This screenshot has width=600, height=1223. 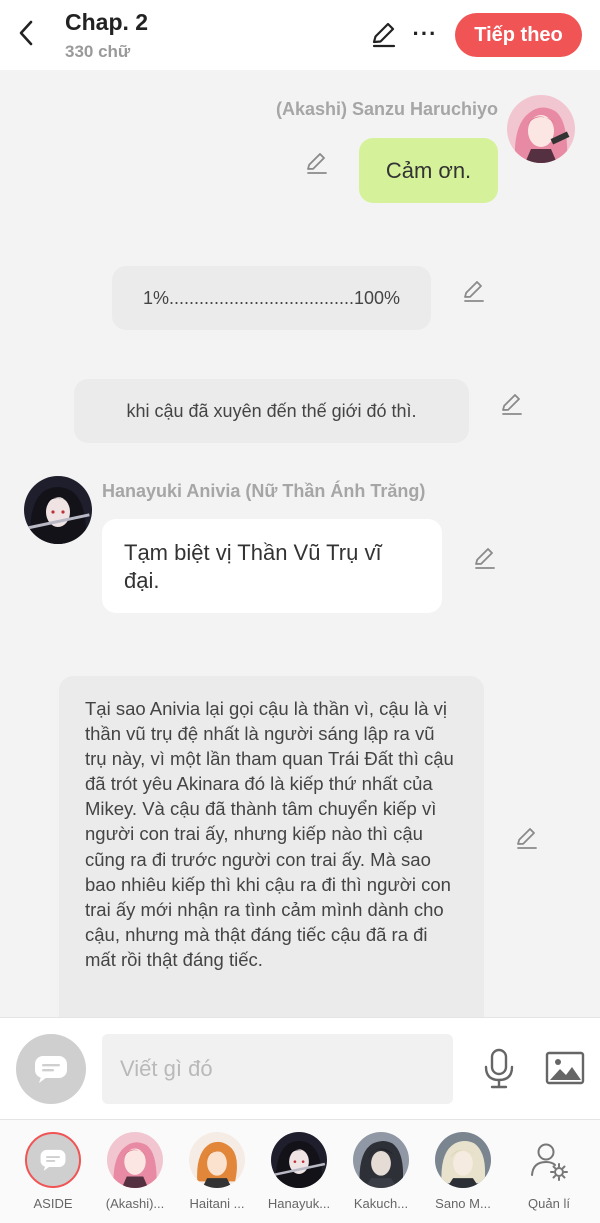 What do you see at coordinates (217, 1160) in the screenshot?
I see `avatar-orange-hair` at bounding box center [217, 1160].